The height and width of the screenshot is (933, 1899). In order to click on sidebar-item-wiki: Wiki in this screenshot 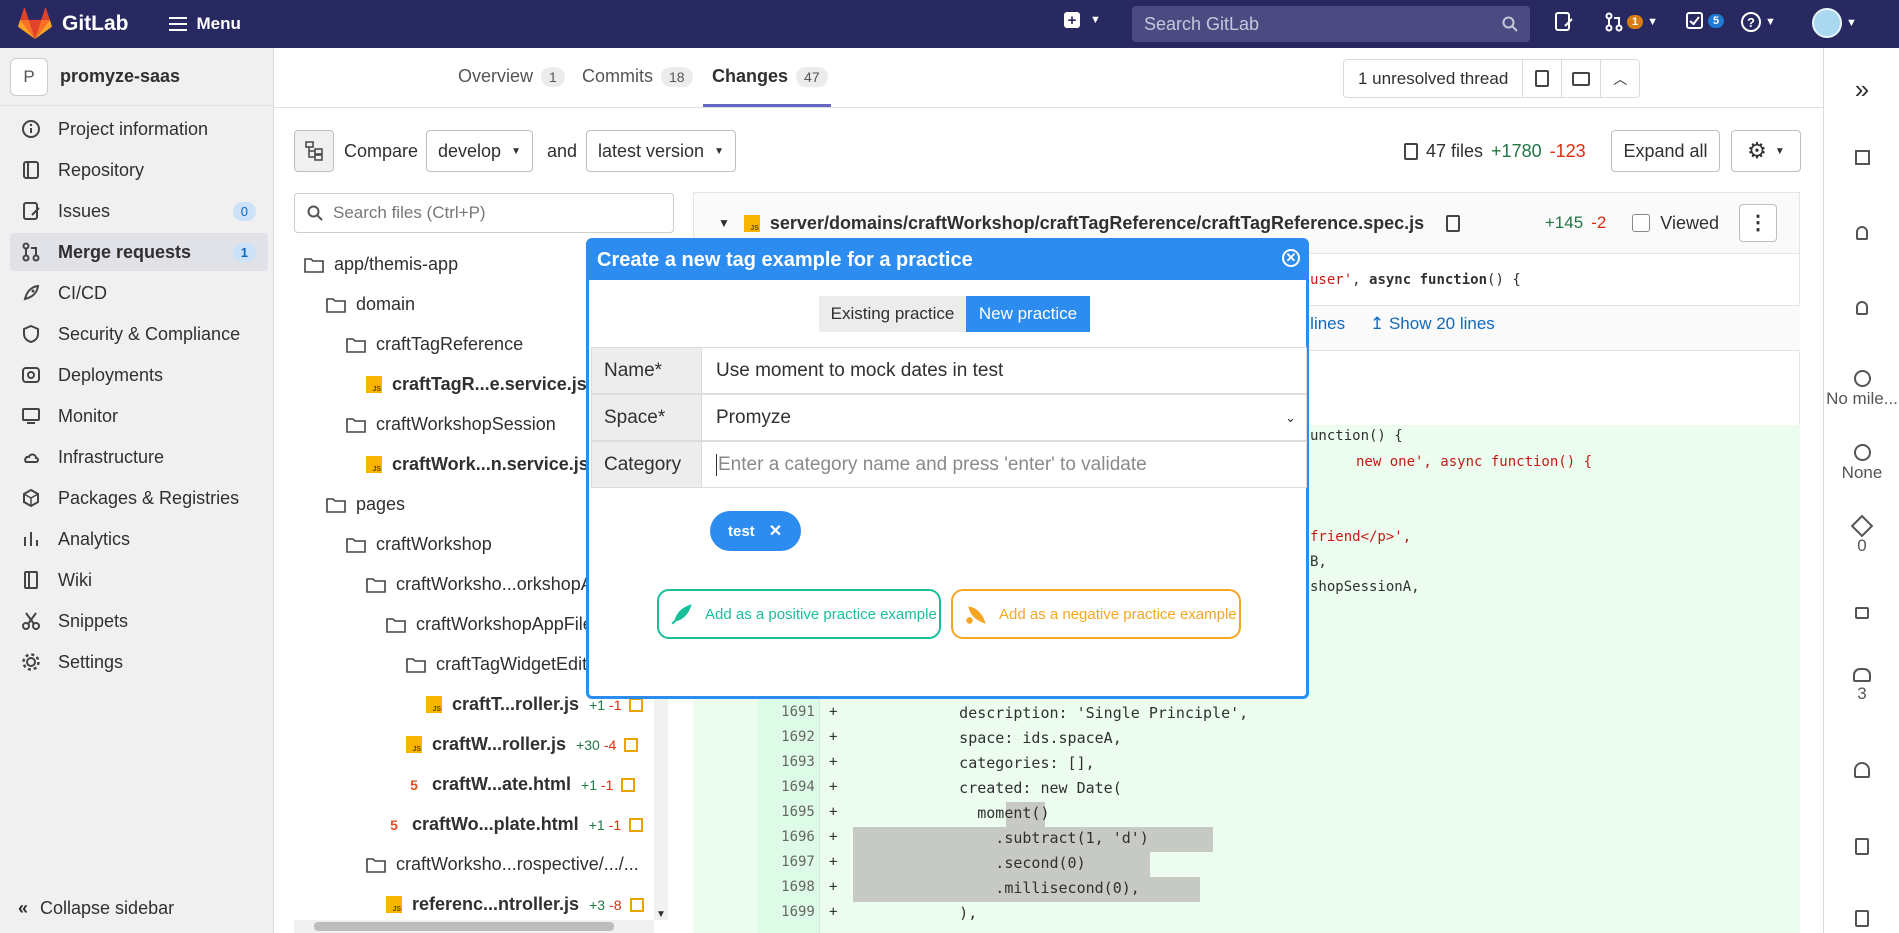, I will do `click(139, 580)`.